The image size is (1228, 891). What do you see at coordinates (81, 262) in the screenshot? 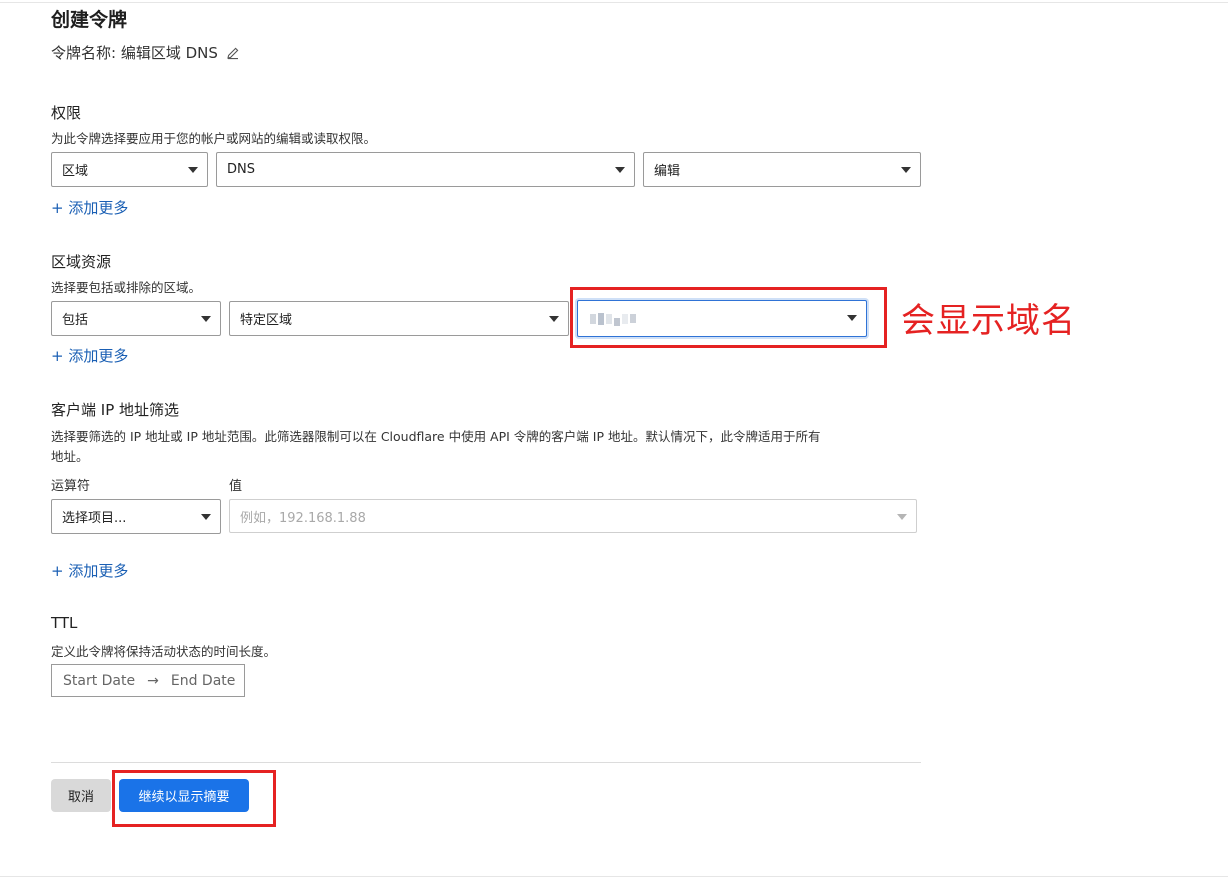
I see `zone-resources-heading: 区域资源` at bounding box center [81, 262].